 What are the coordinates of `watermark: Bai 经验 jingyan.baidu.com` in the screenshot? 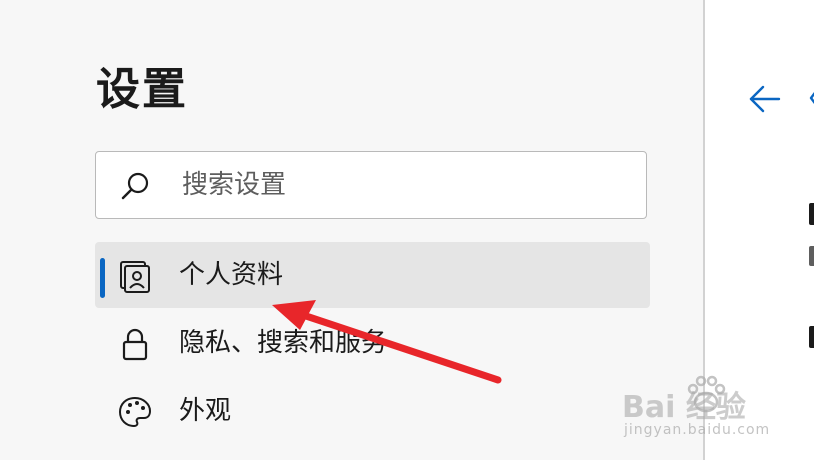 It's located at (712, 412).